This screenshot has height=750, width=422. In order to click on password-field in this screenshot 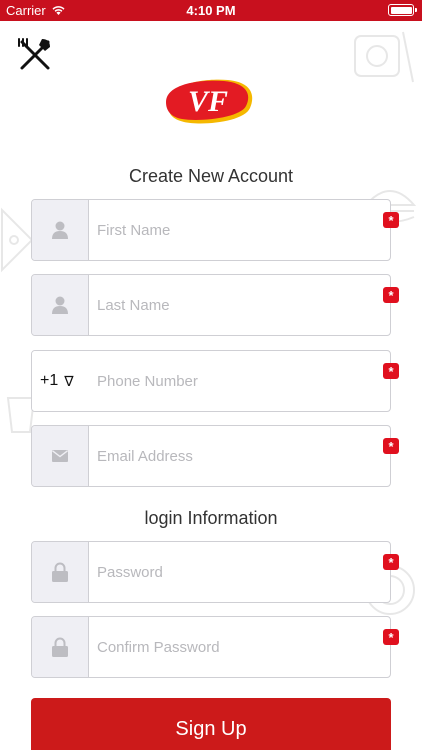, I will do `click(211, 572)`.